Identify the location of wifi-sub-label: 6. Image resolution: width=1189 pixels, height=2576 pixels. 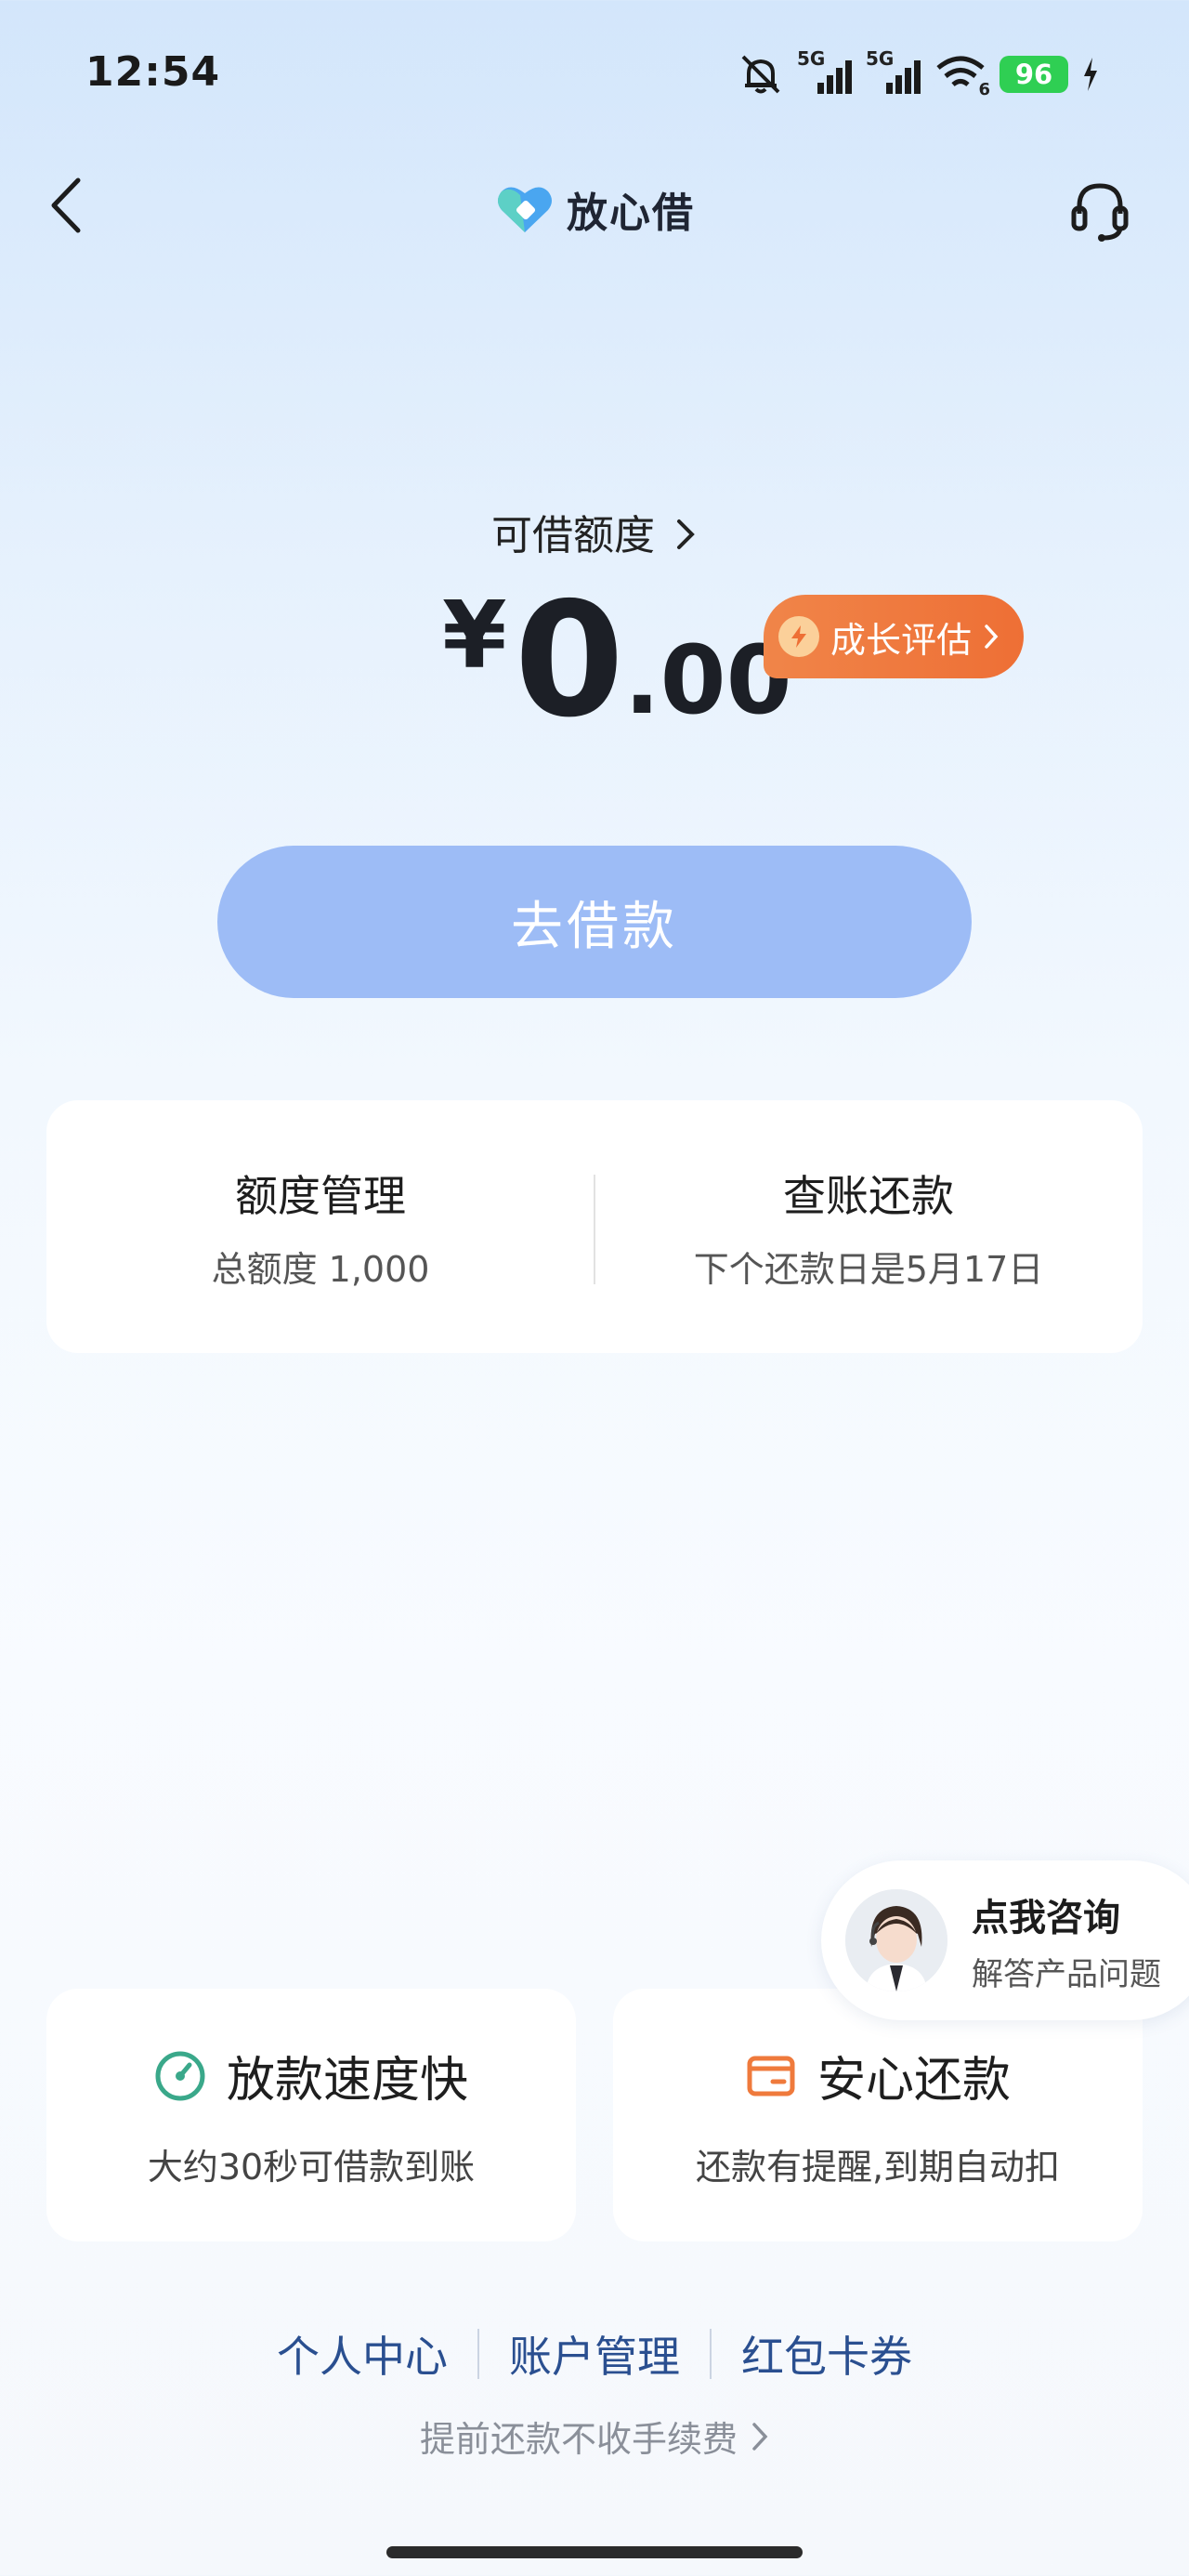
(984, 89).